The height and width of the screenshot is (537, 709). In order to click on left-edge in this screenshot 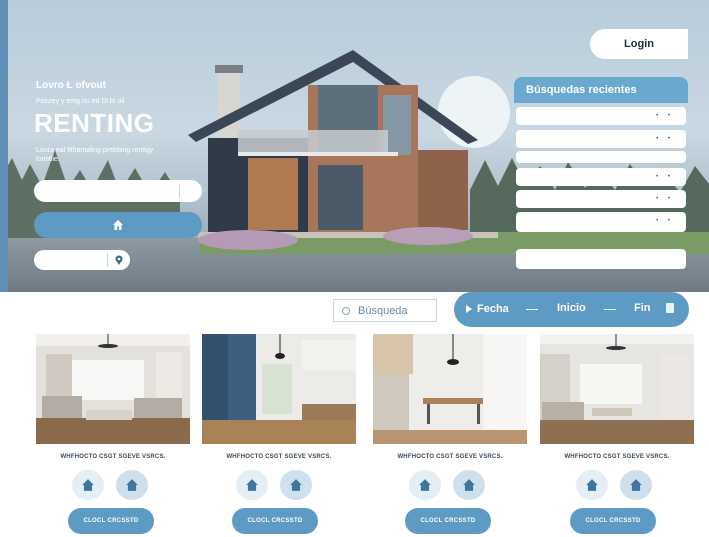, I will do `click(4, 146)`.